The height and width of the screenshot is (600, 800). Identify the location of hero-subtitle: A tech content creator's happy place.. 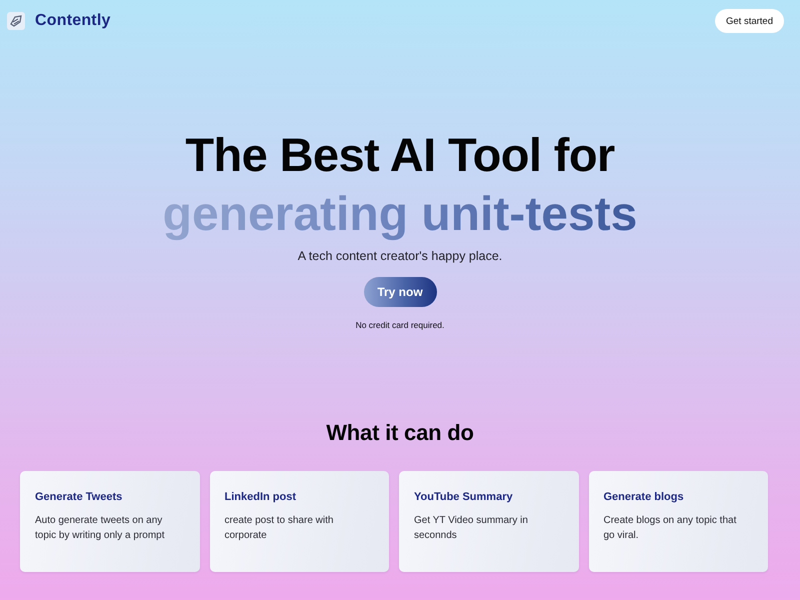
(400, 256).